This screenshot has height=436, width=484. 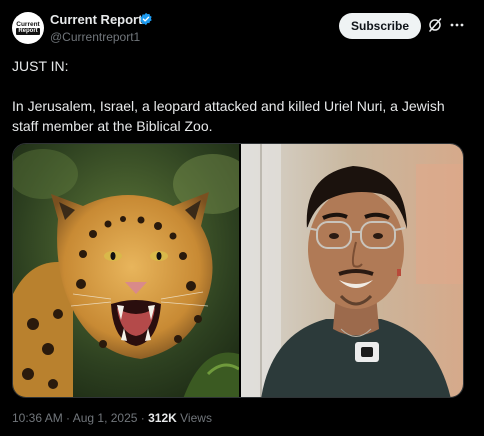 What do you see at coordinates (28, 24) in the screenshot?
I see `avatar-text-line1: Current` at bounding box center [28, 24].